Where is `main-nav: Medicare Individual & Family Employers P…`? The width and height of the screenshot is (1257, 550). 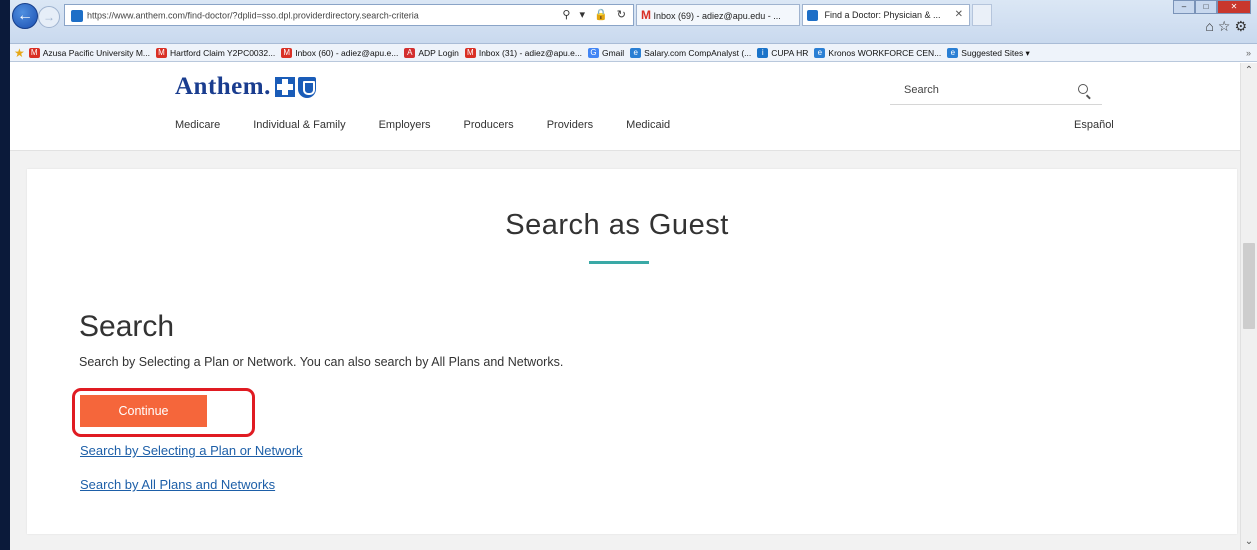
main-nav: Medicare Individual & Family Employers P… is located at coordinates (422, 125).